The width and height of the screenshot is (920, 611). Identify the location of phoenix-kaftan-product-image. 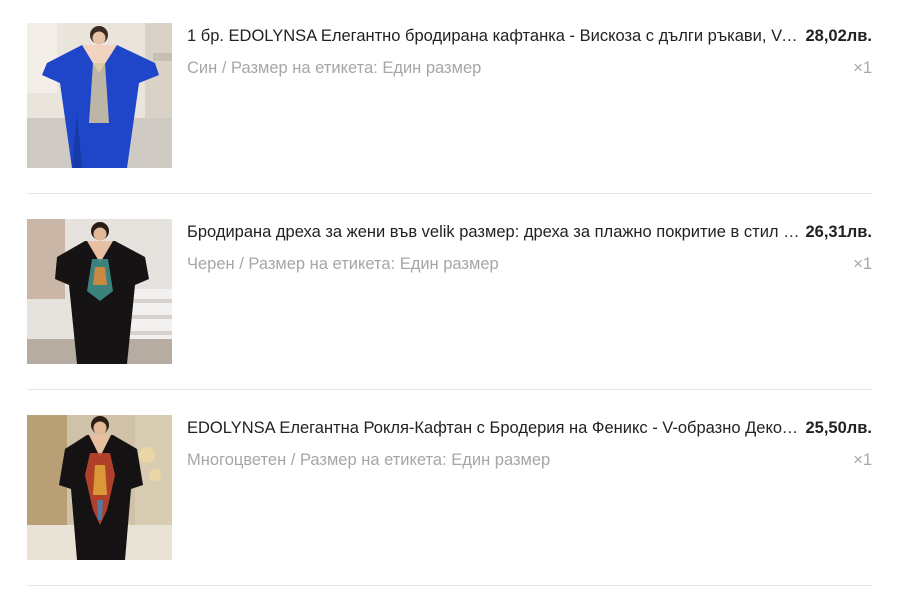
(99, 487).